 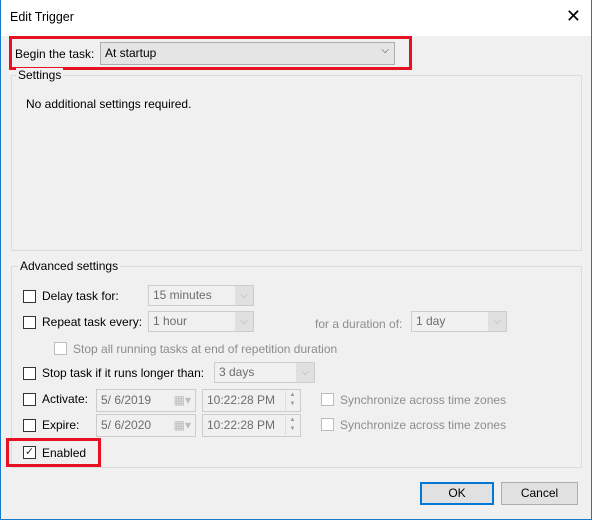 I want to click on stop-longer-checkbox, so click(x=29, y=373).